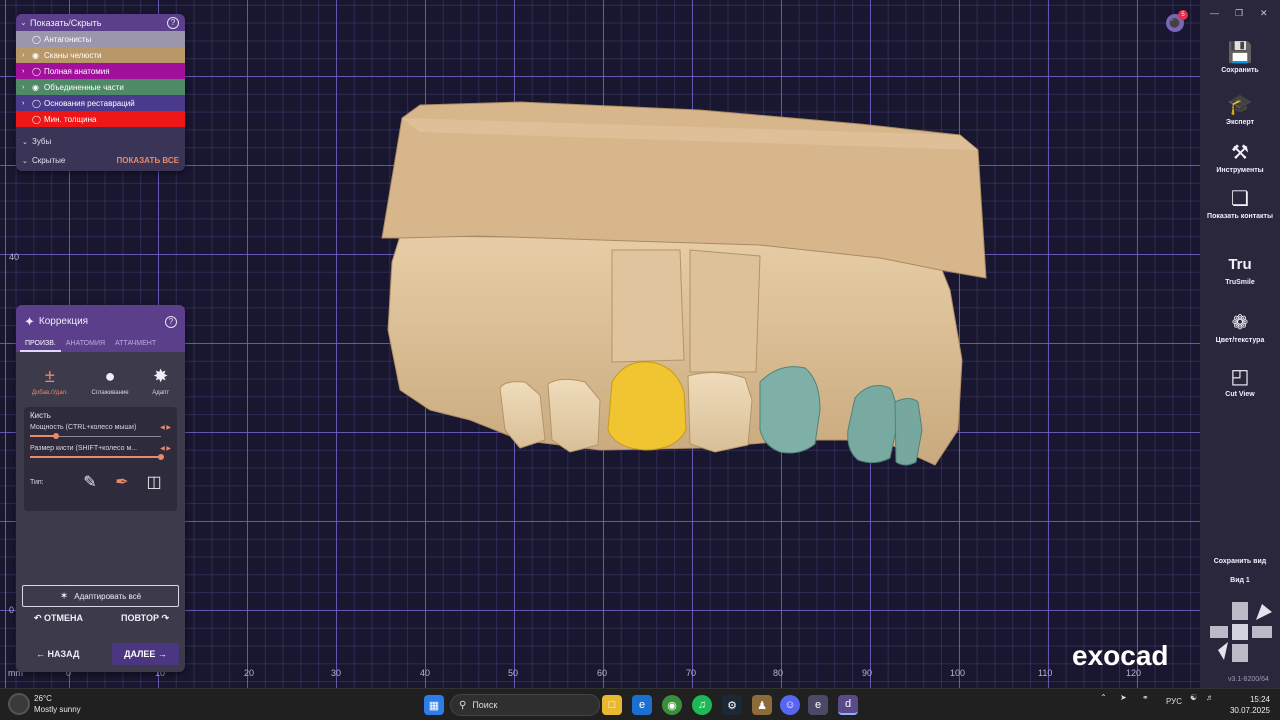 The width and height of the screenshot is (1280, 720). Describe the element at coordinates (68, 39) in the screenshot. I see `layer-label: Антагонисты` at that location.